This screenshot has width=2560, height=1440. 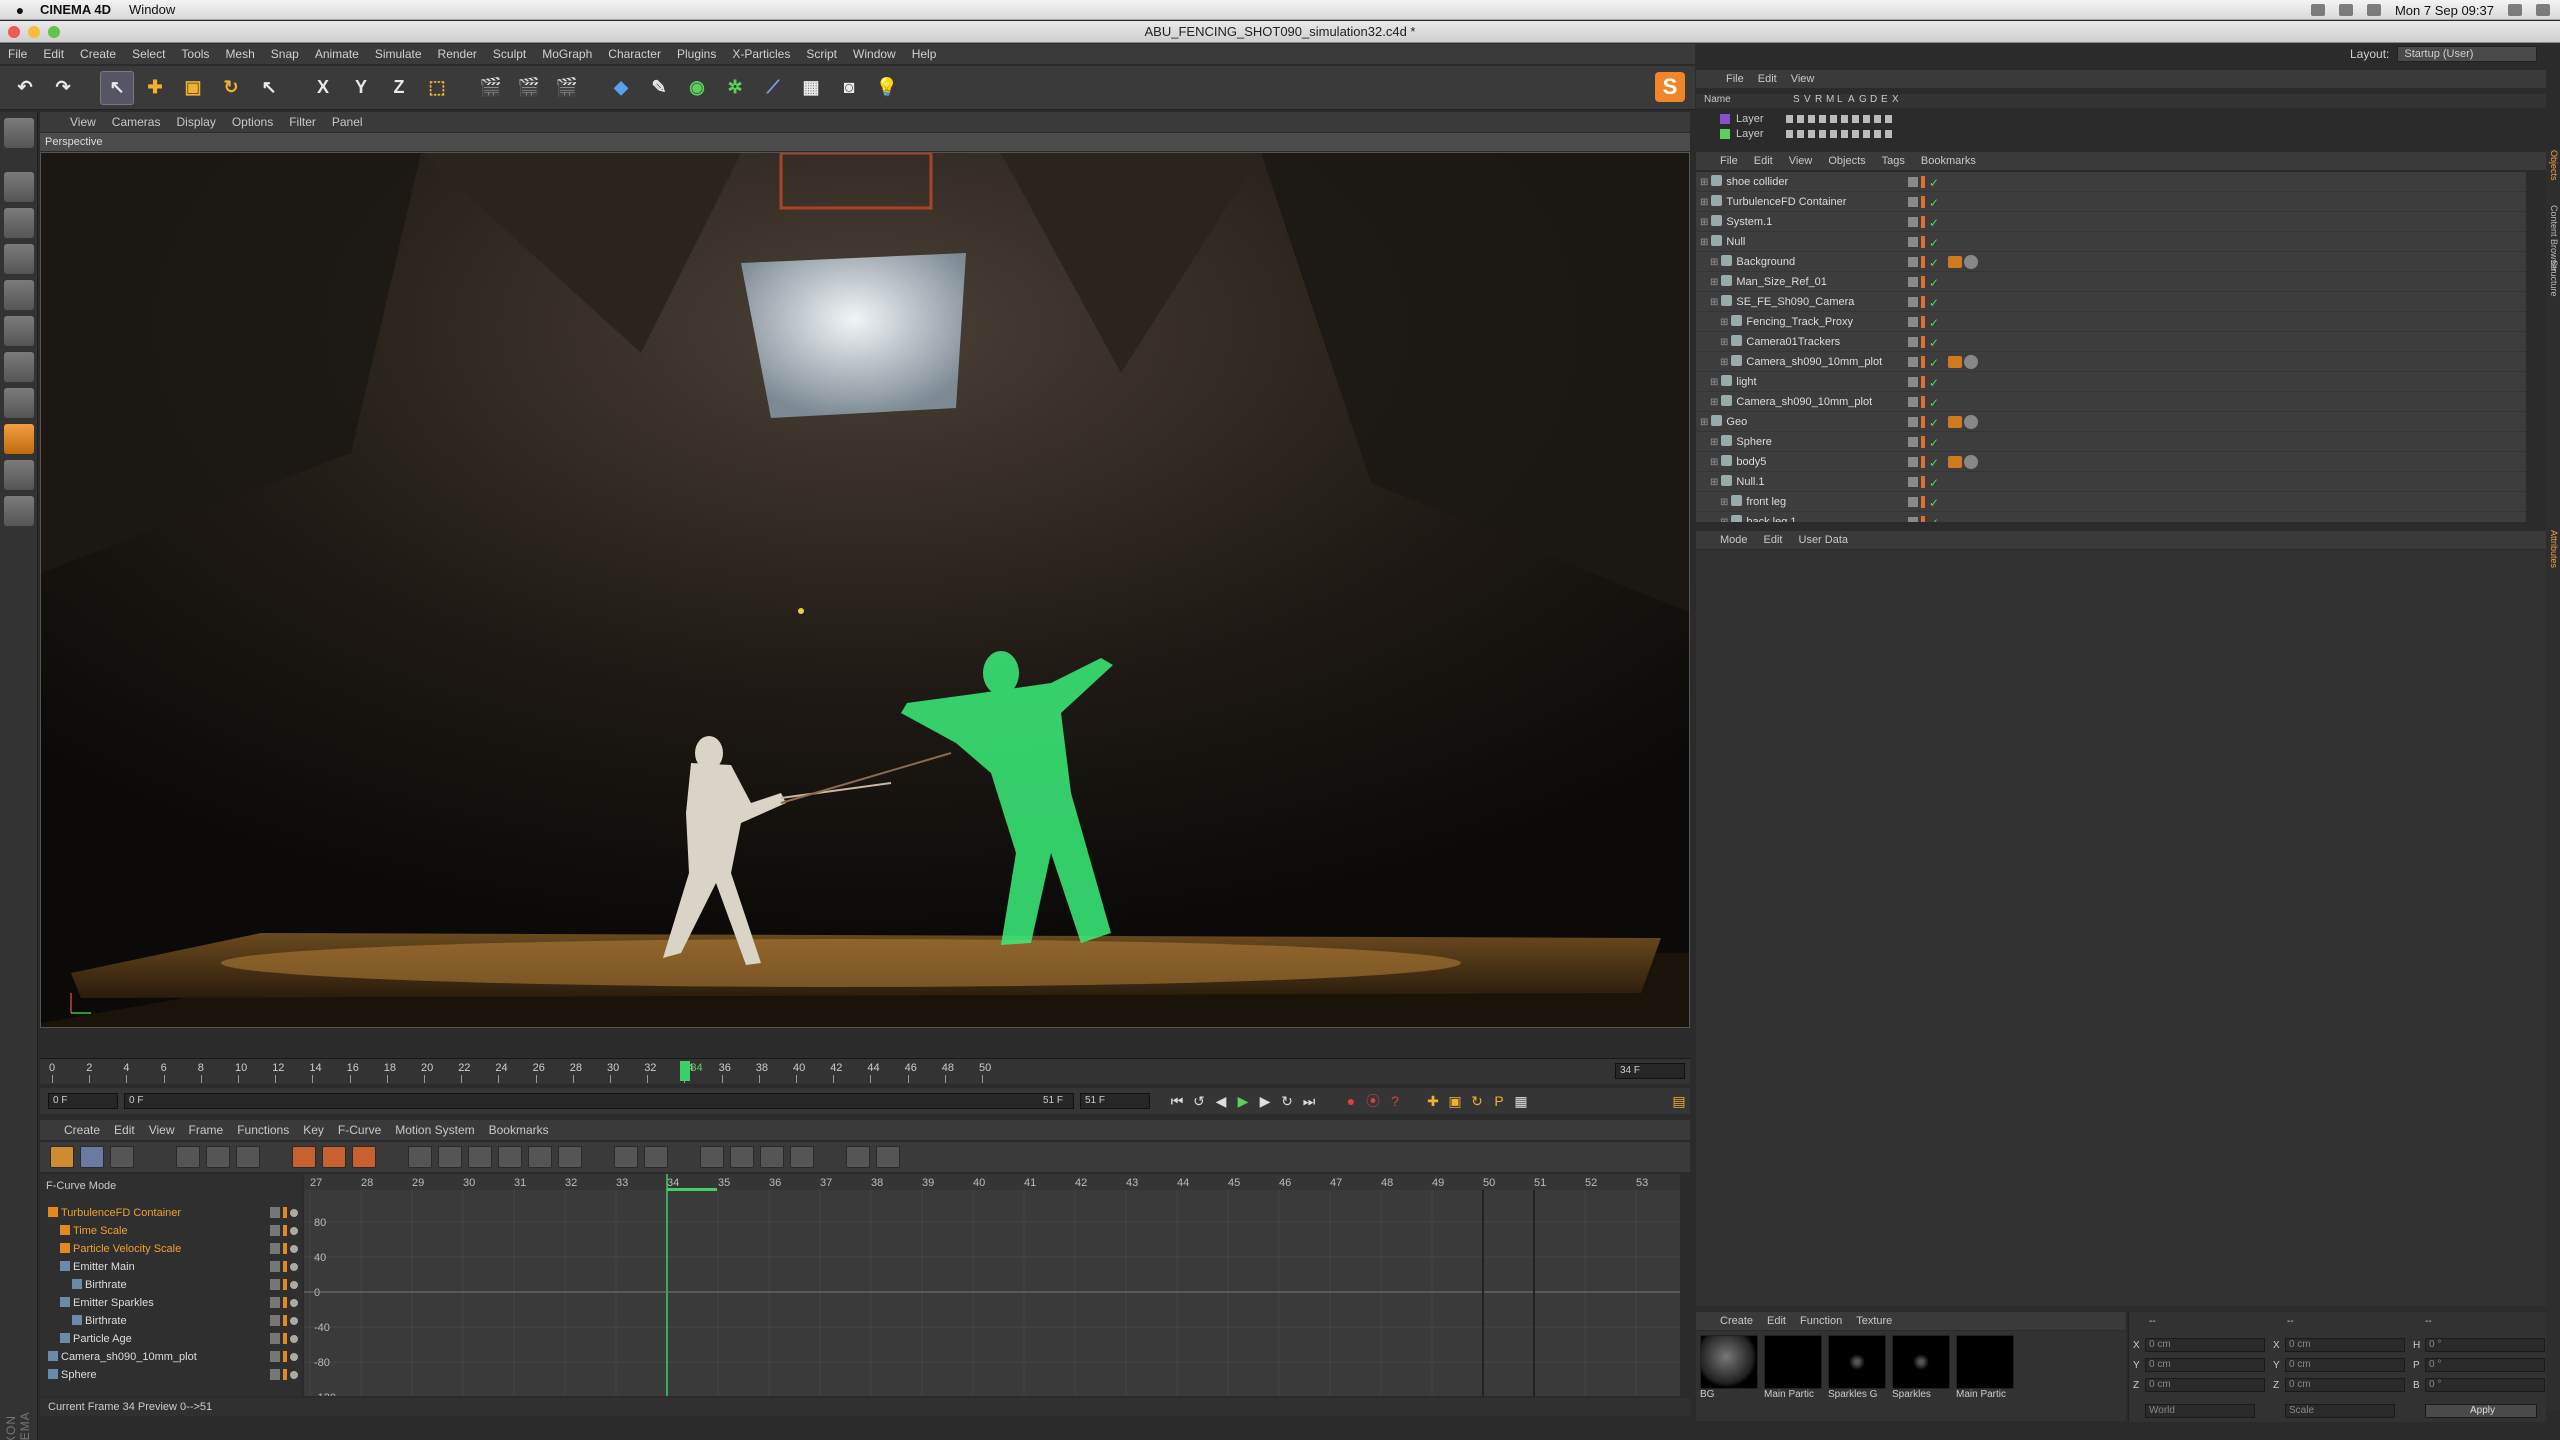 What do you see at coordinates (19, 259) in the screenshot?
I see `workplane-mode-icon` at bounding box center [19, 259].